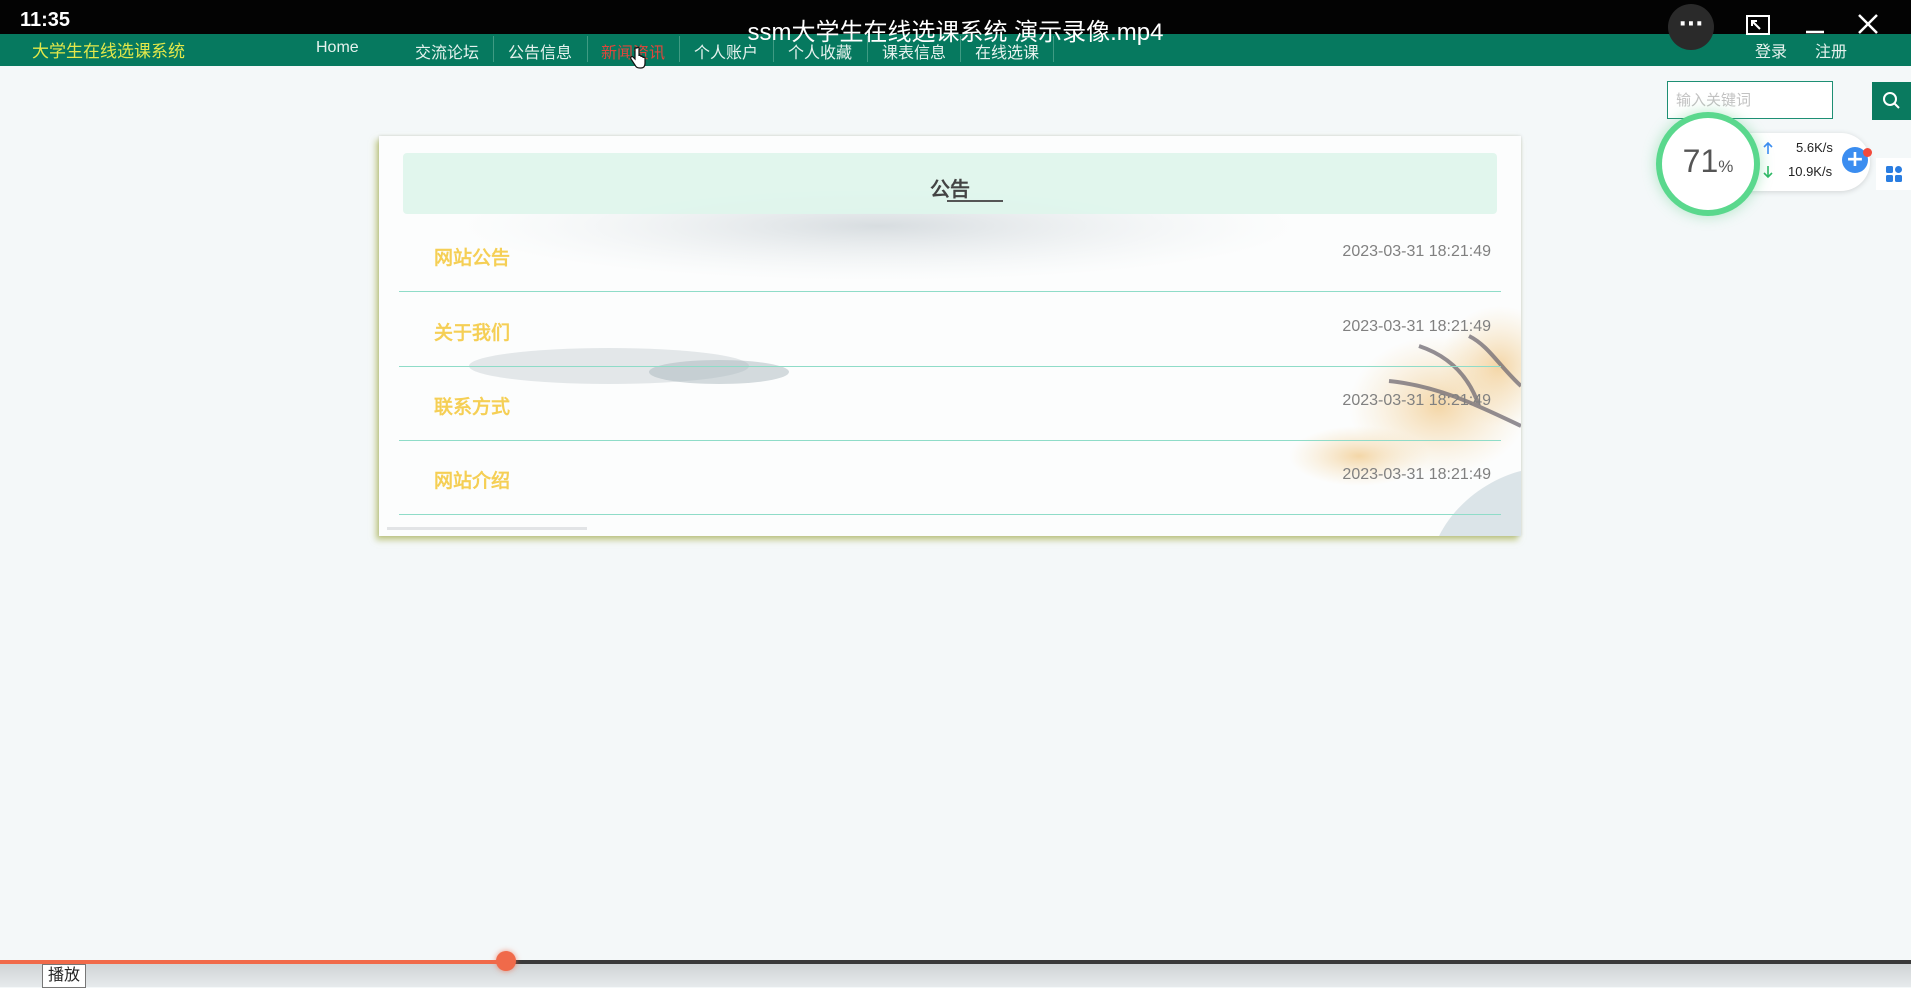  I want to click on gauge-percent-sign: %, so click(1726, 166).